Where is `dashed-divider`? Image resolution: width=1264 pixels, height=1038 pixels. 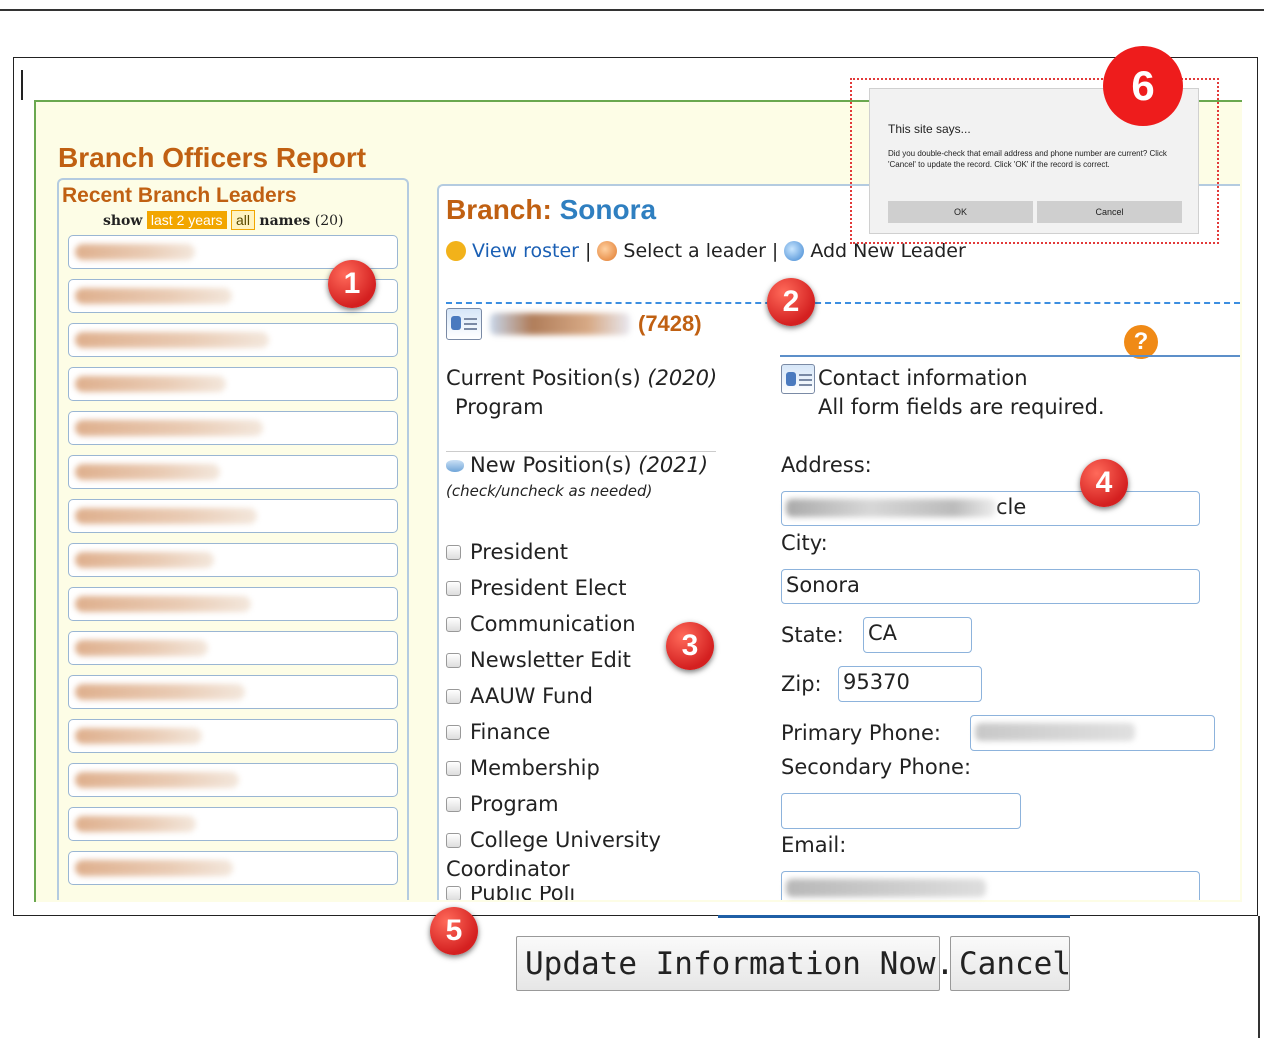
dashed-divider is located at coordinates (843, 303).